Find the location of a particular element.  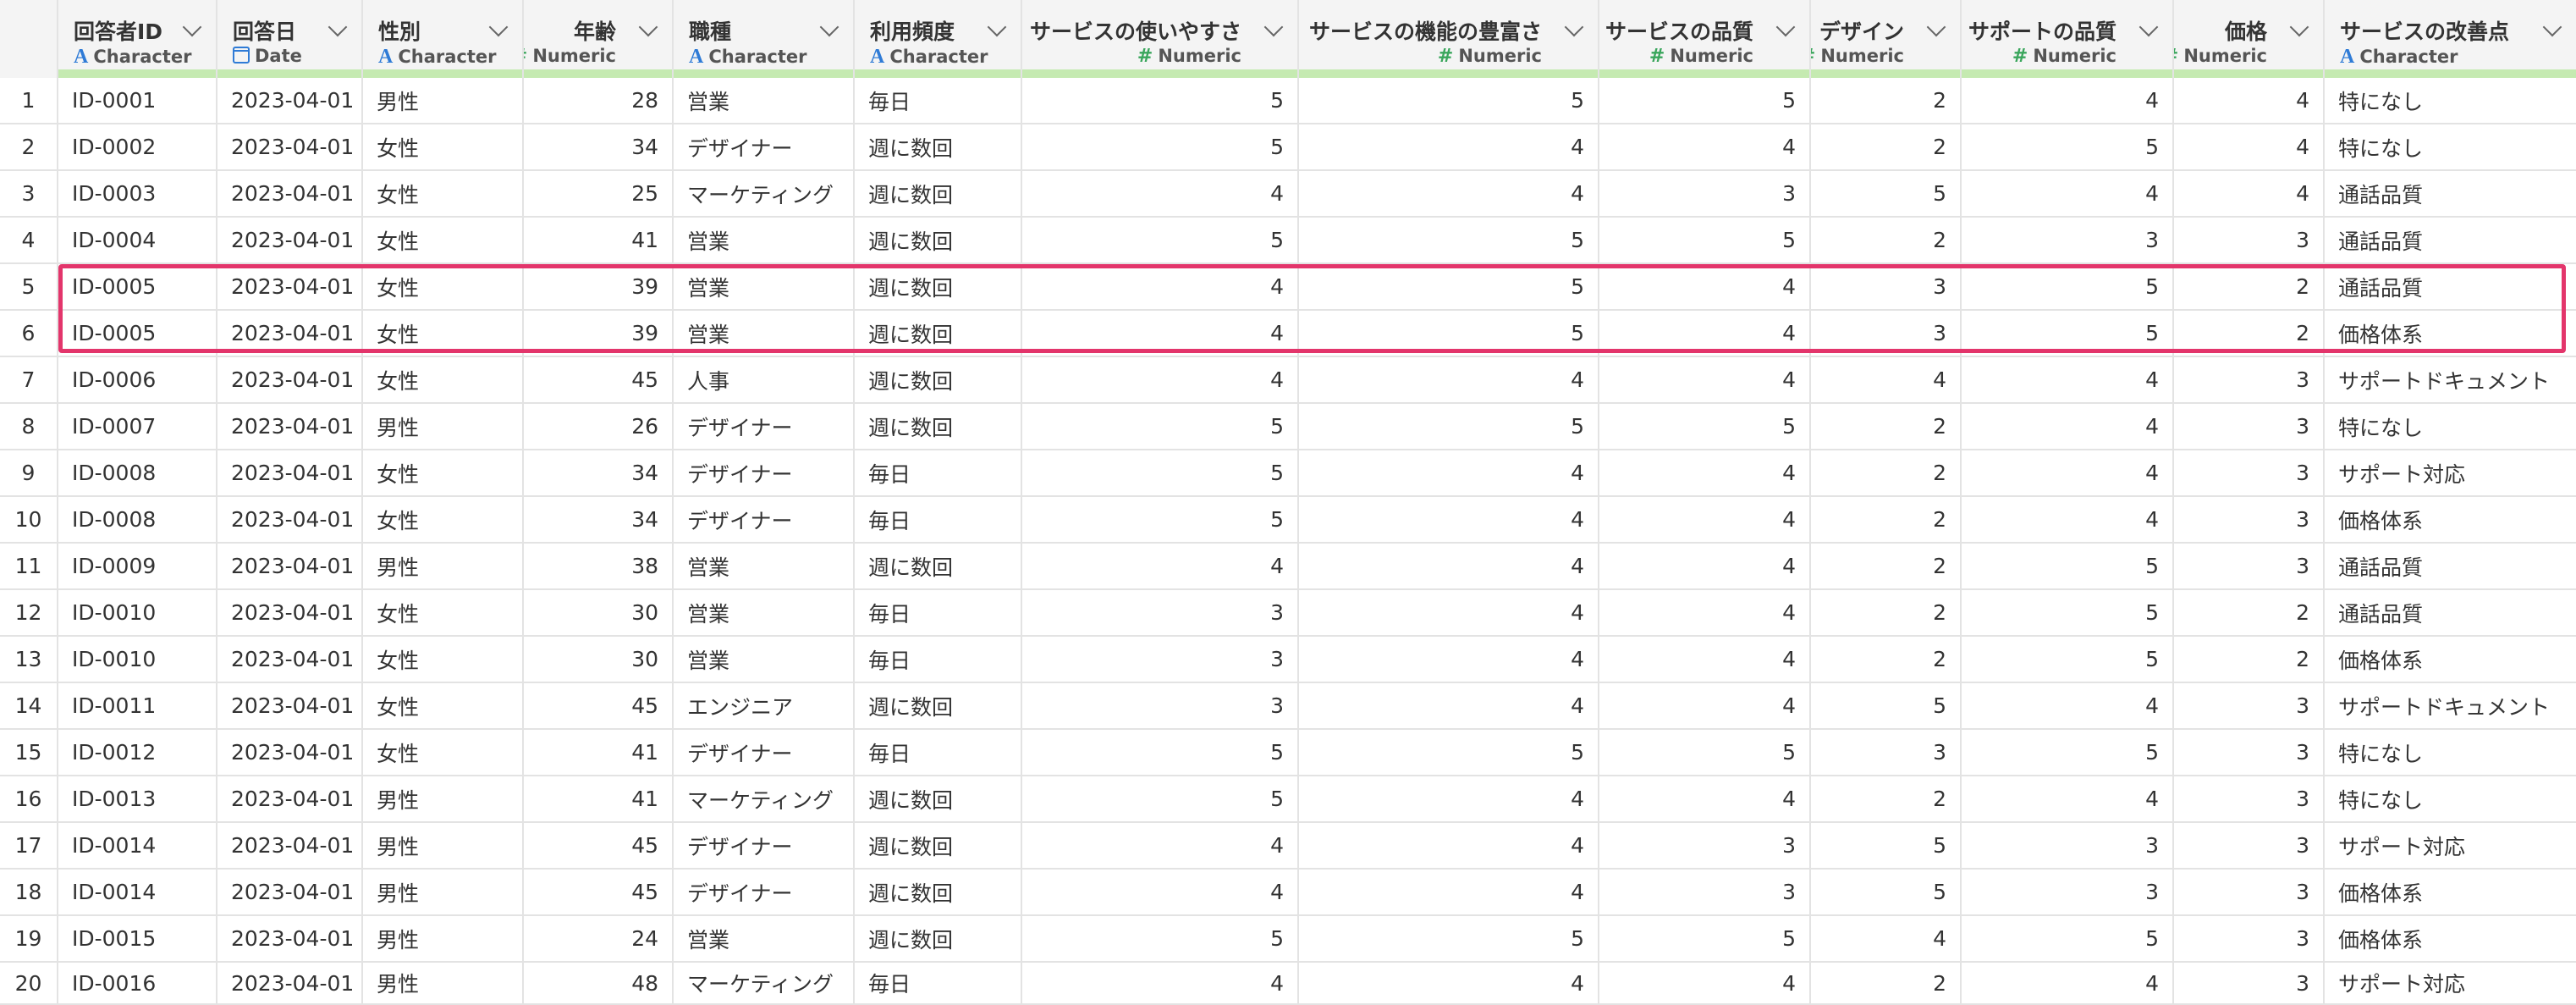

table-cell: 39 is located at coordinates (599, 287).